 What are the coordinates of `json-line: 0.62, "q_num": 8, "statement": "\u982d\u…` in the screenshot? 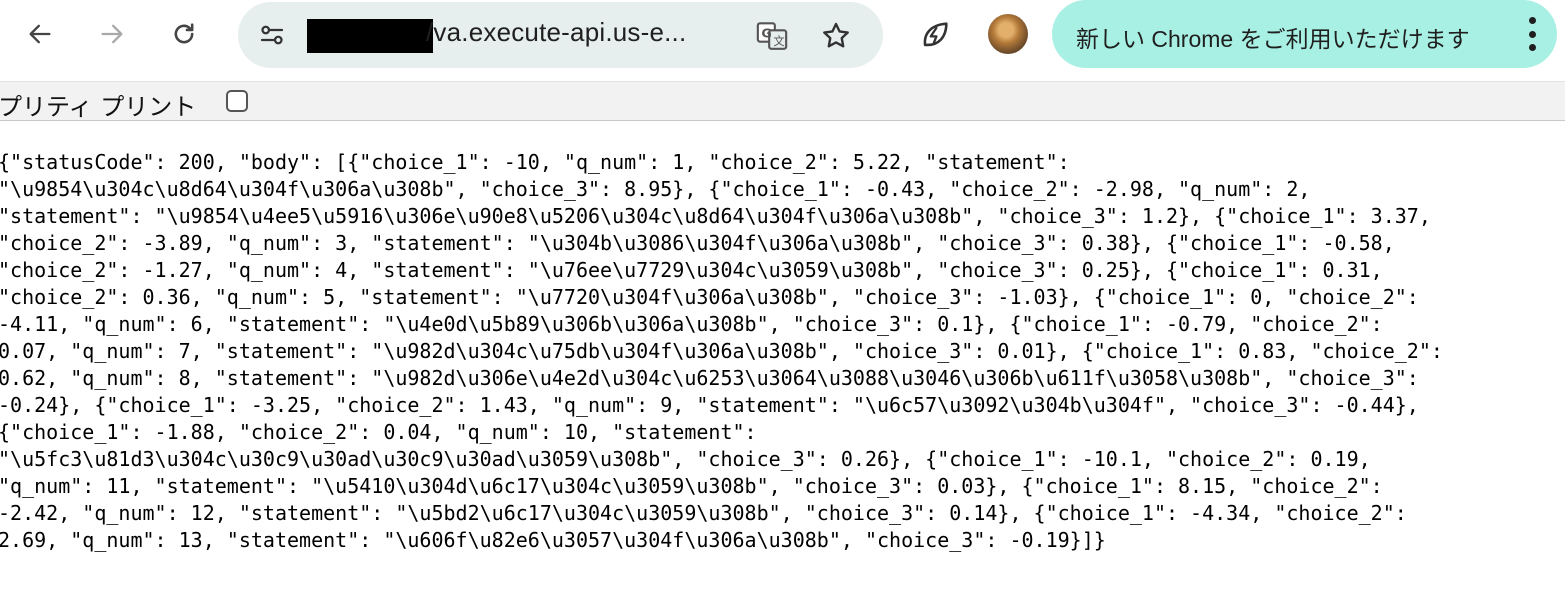 It's located at (709, 378).